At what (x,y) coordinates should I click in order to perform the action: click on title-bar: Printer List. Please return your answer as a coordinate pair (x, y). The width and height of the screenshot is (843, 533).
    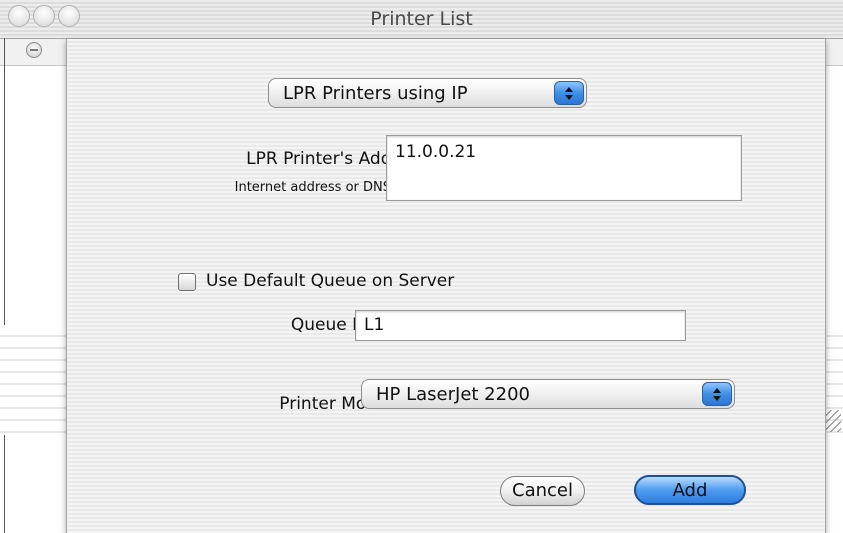
    Looking at the image, I should click on (421, 19).